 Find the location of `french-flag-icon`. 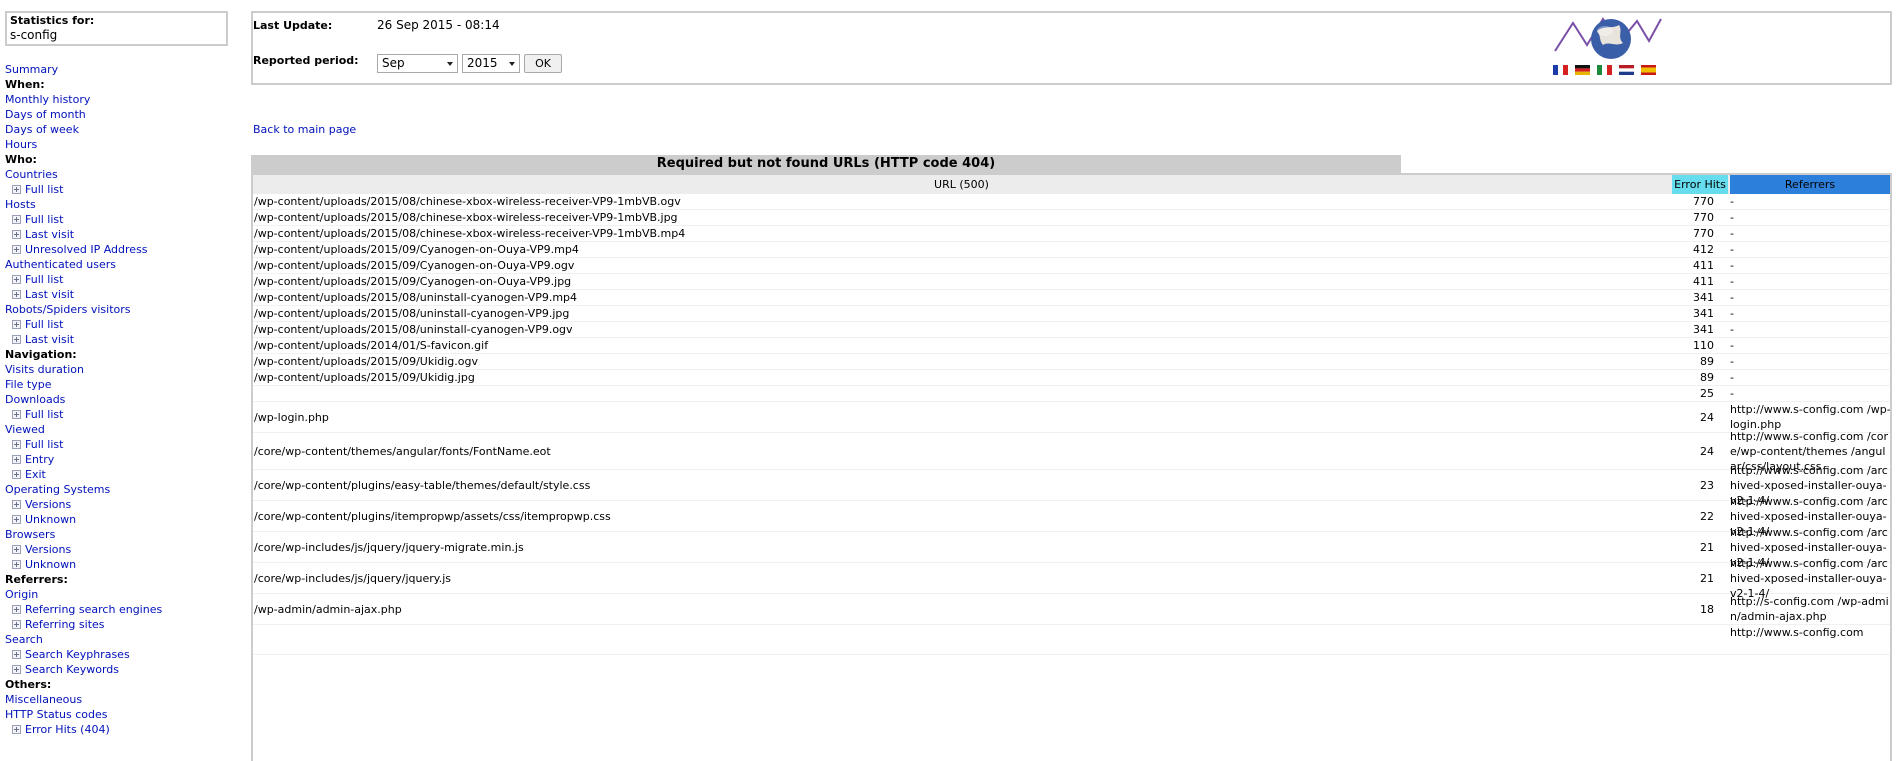

french-flag-icon is located at coordinates (1560, 70).